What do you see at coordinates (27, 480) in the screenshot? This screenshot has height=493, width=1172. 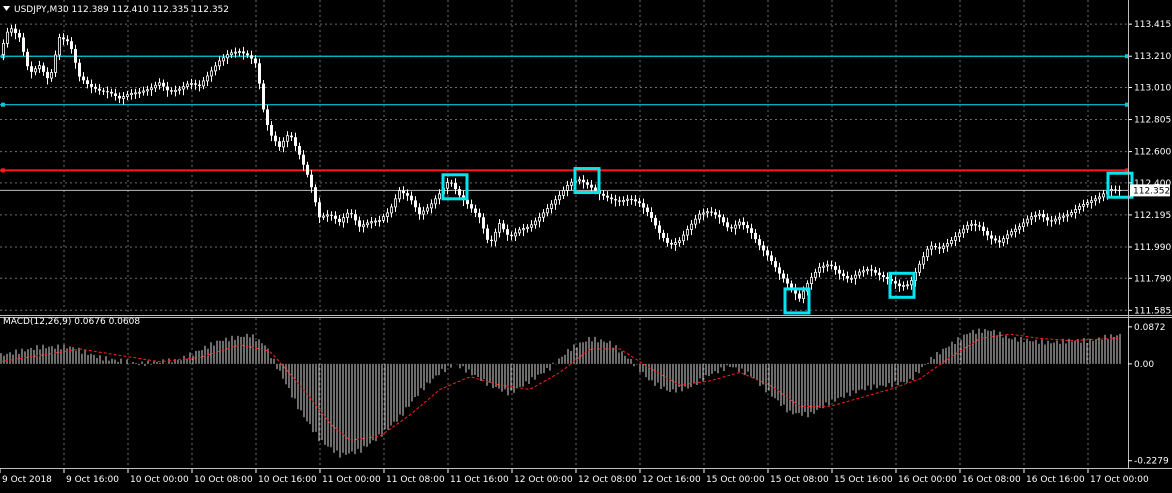 I see `x-tick-label: 9 Oct 2018` at bounding box center [27, 480].